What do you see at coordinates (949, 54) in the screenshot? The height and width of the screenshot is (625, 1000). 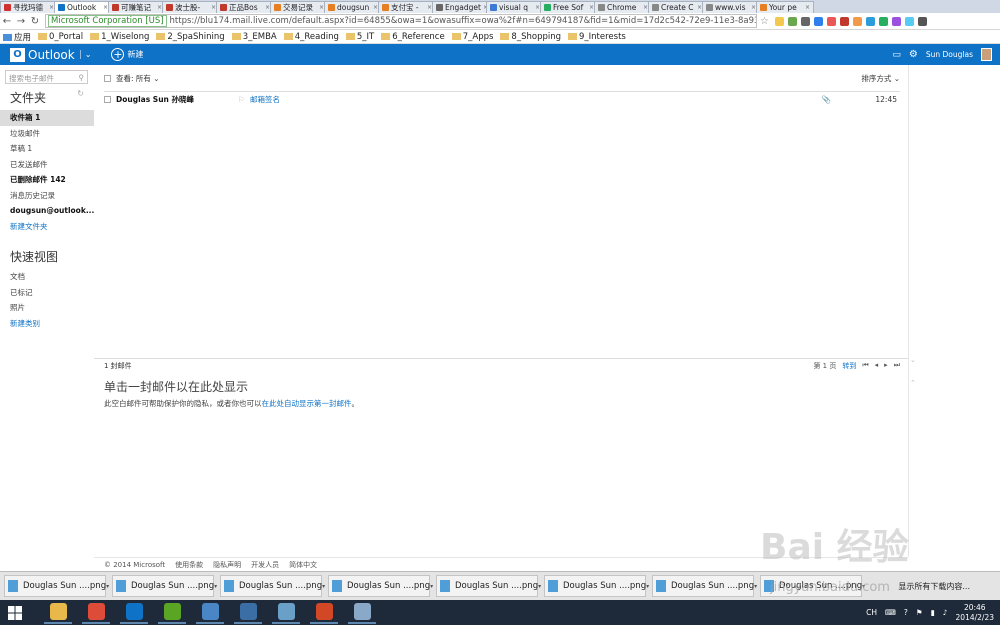 I see `user-name: Sun Douglas` at bounding box center [949, 54].